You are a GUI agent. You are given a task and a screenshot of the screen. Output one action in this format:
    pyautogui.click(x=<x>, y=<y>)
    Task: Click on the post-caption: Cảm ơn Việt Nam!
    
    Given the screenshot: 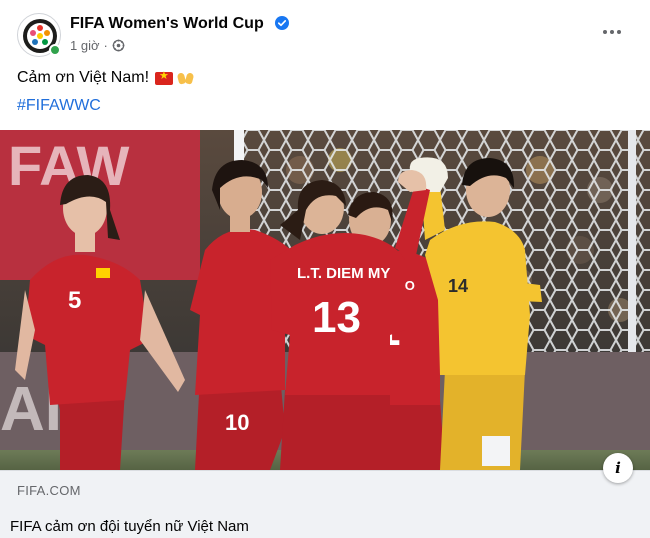 What is the action you would take?
    pyautogui.click(x=106, y=78)
    